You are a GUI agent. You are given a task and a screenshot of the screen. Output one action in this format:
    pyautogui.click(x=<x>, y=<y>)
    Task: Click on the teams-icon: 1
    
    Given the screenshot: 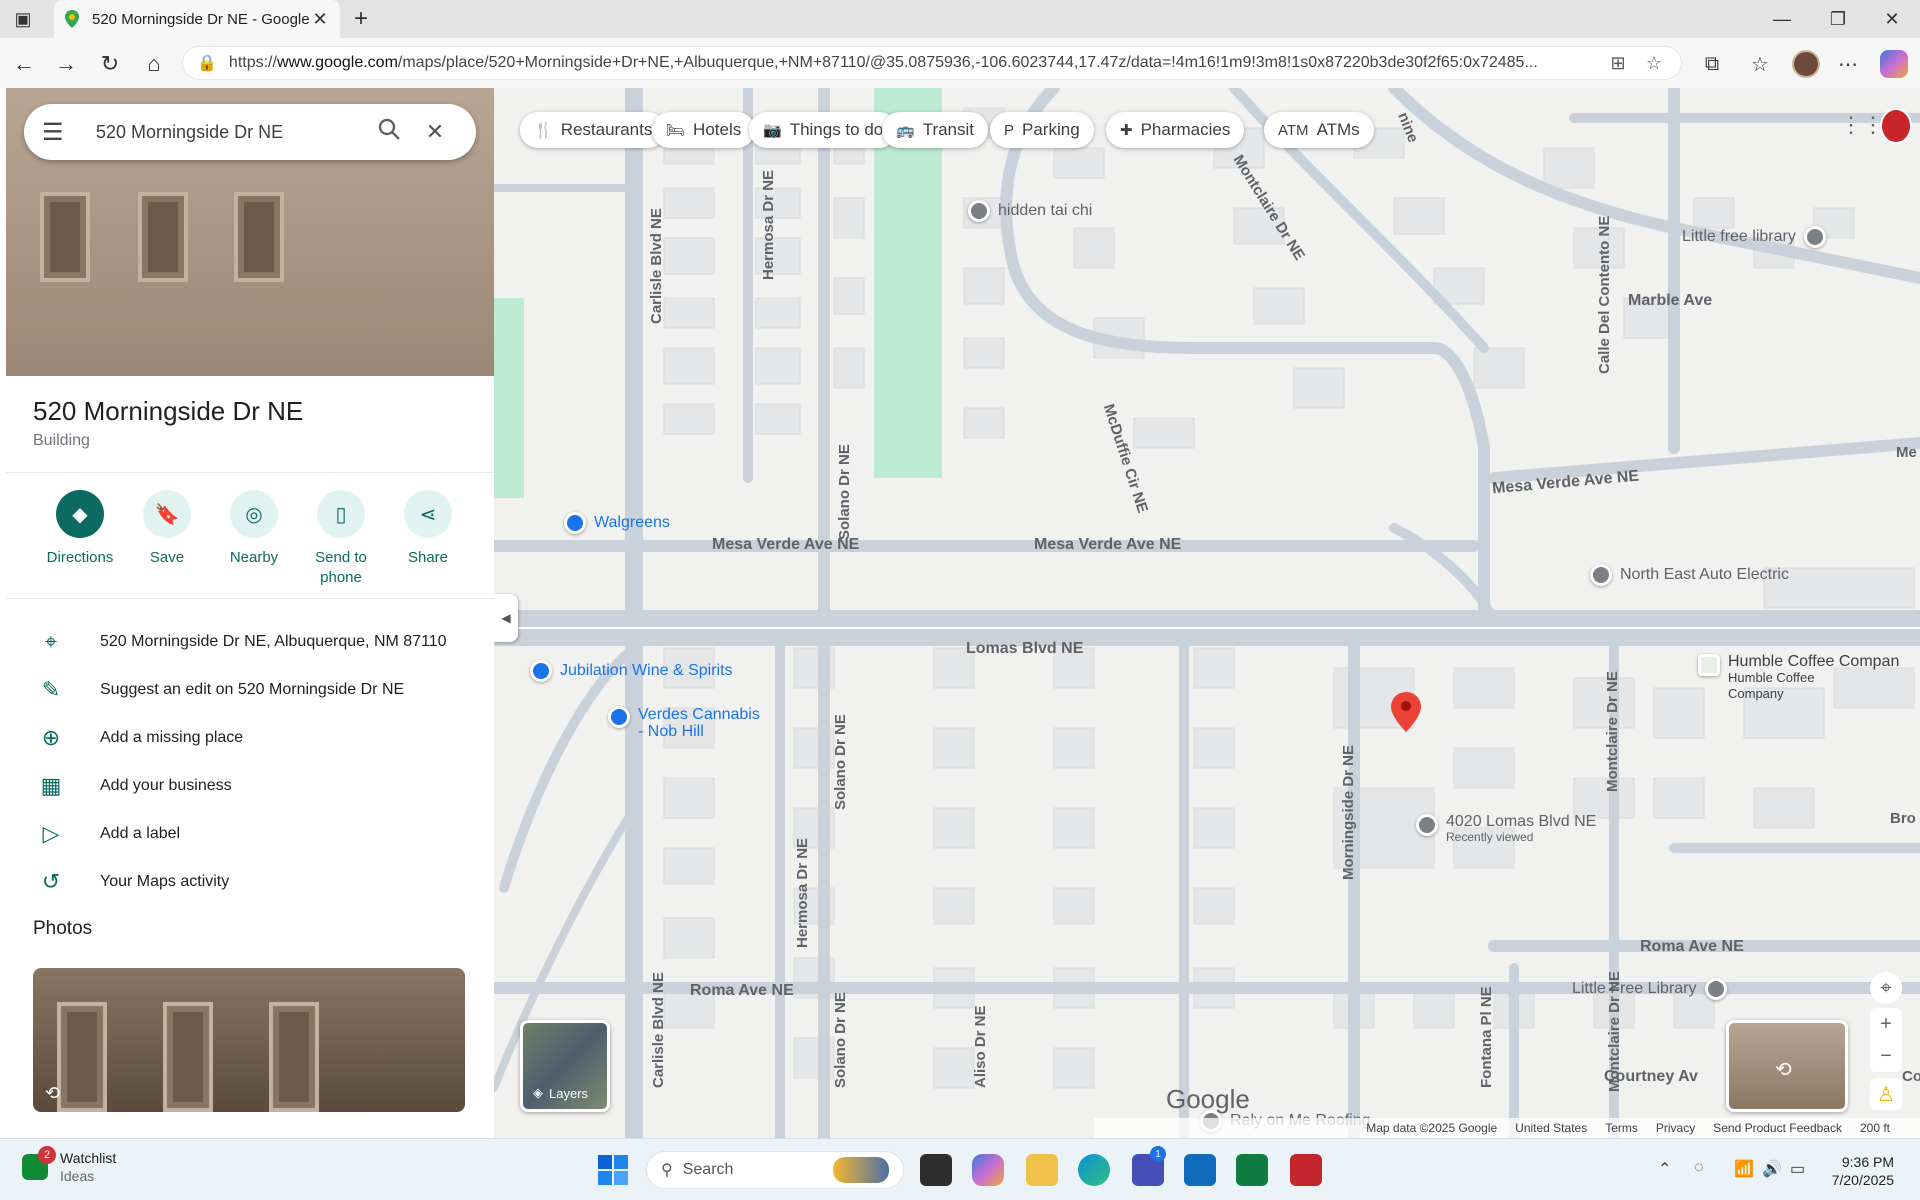 What is the action you would take?
    pyautogui.click(x=1149, y=1166)
    